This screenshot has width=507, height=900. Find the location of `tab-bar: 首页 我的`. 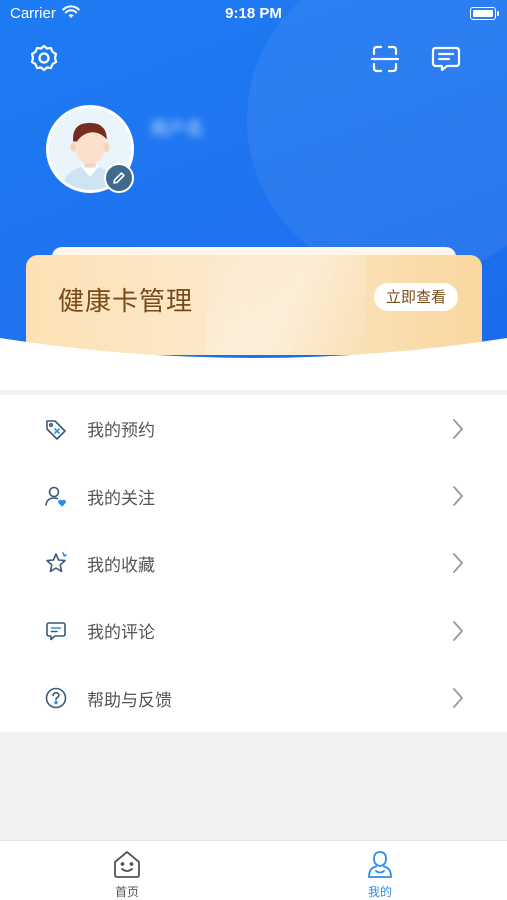

tab-bar: 首页 我的 is located at coordinates (253, 870).